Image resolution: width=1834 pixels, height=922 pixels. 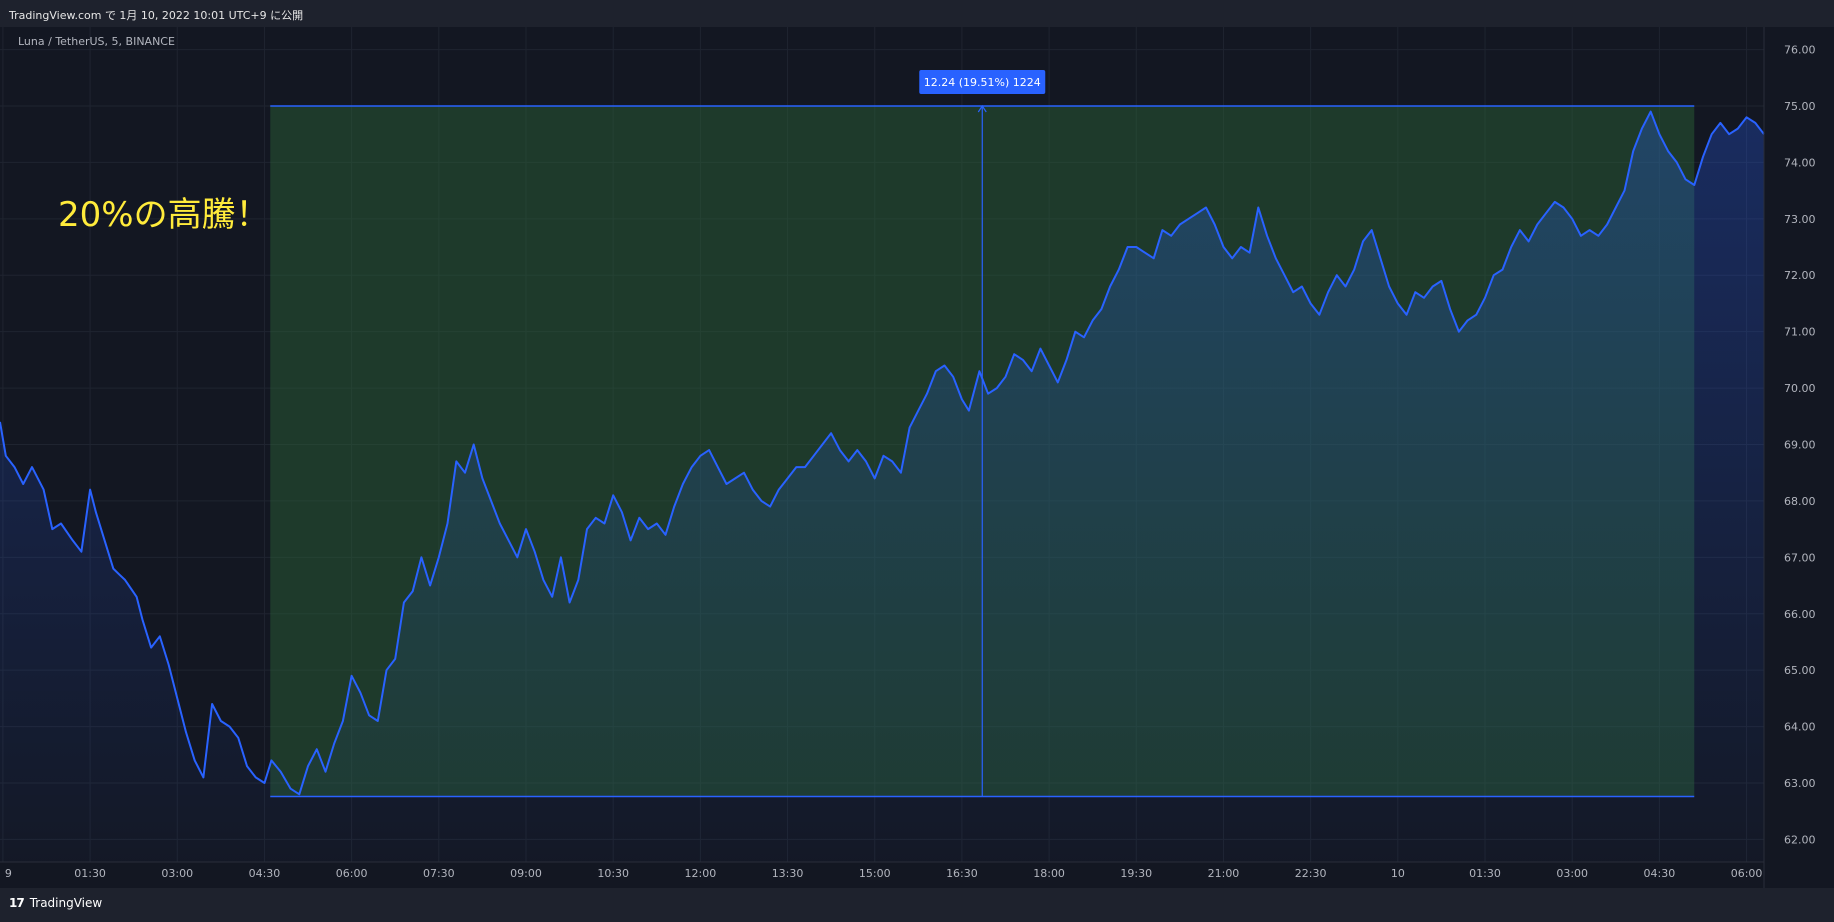 I want to click on time-tick-label: 09:00, so click(x=526, y=873).